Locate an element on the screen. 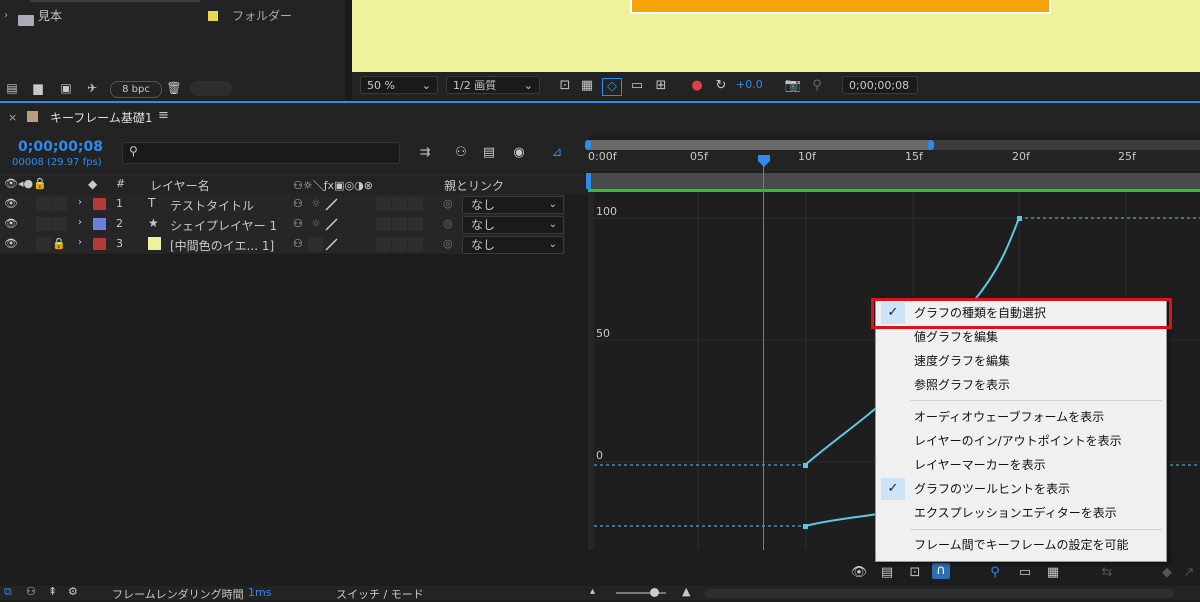 Image resolution: width=1200 pixels, height=602 pixels. exposure-value: +0.0 is located at coordinates (749, 84).